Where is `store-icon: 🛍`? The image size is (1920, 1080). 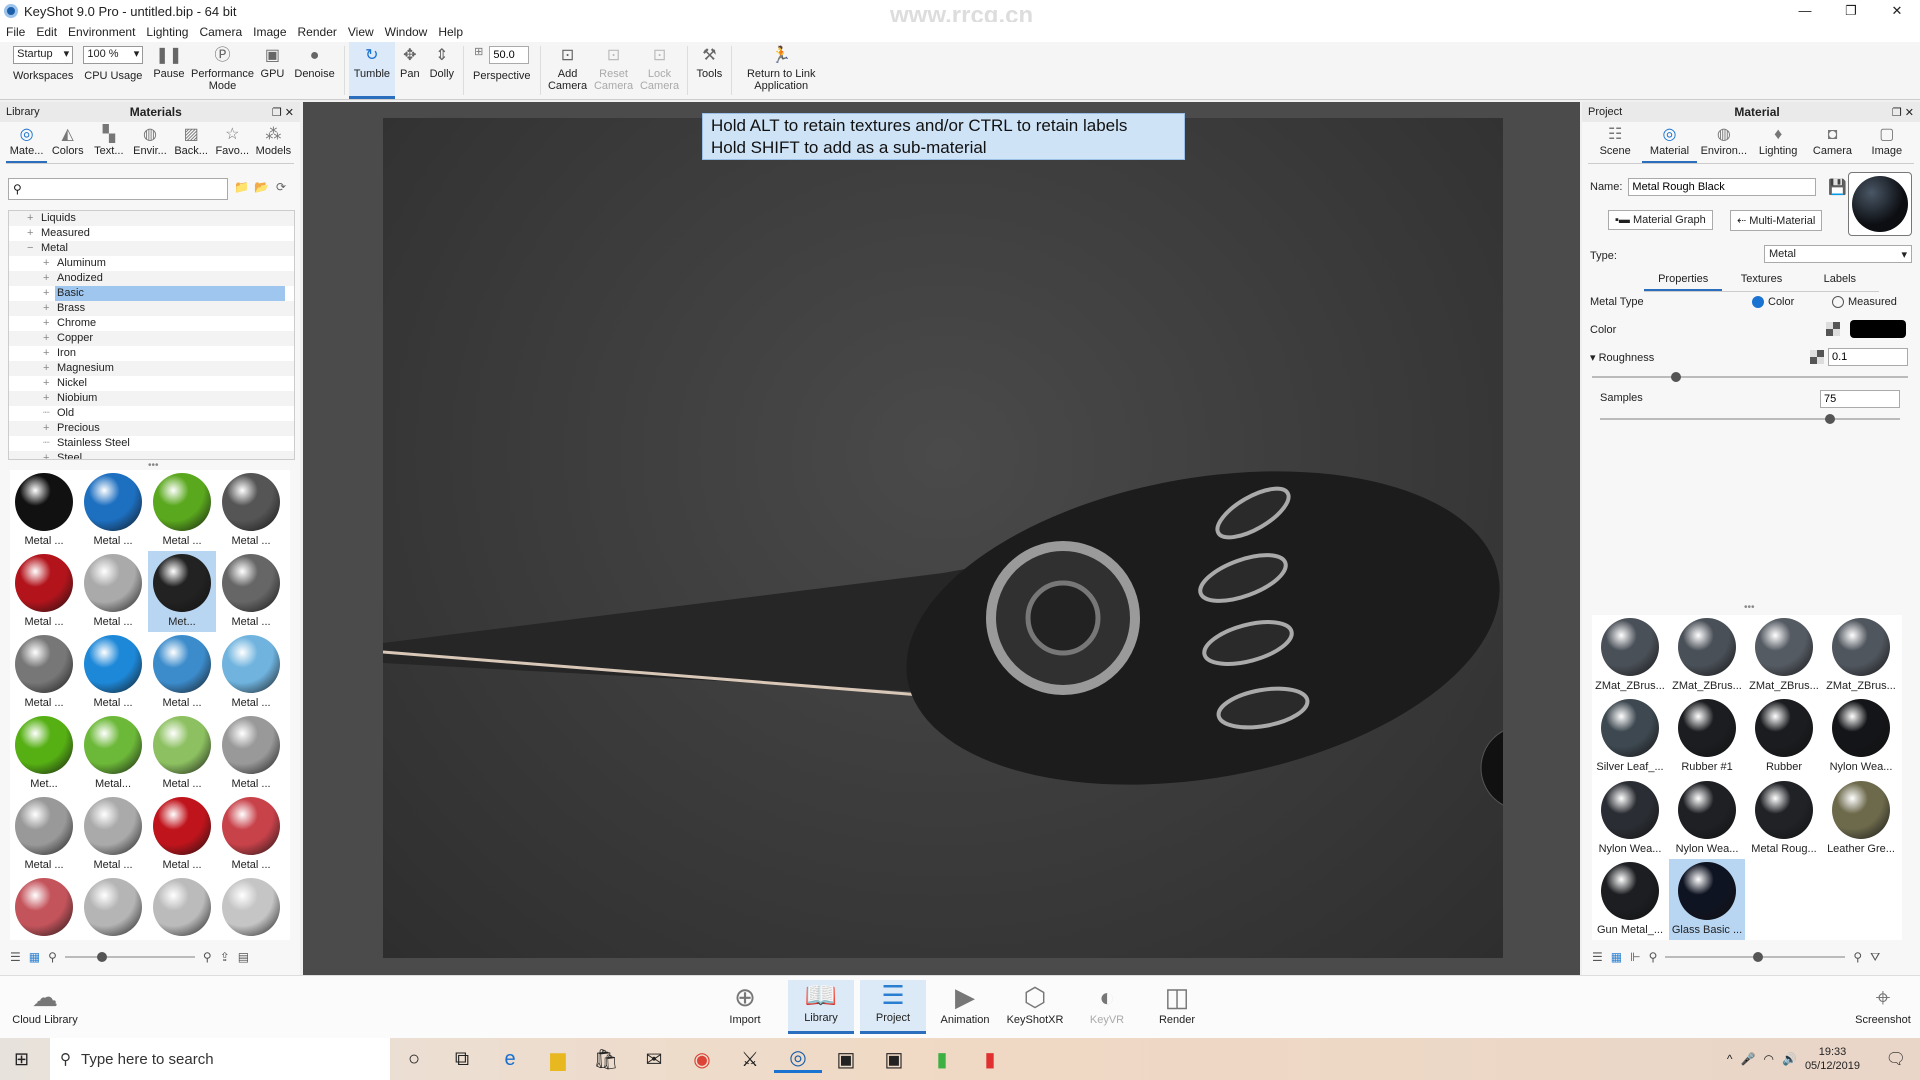
store-icon: 🛍 is located at coordinates (606, 1059).